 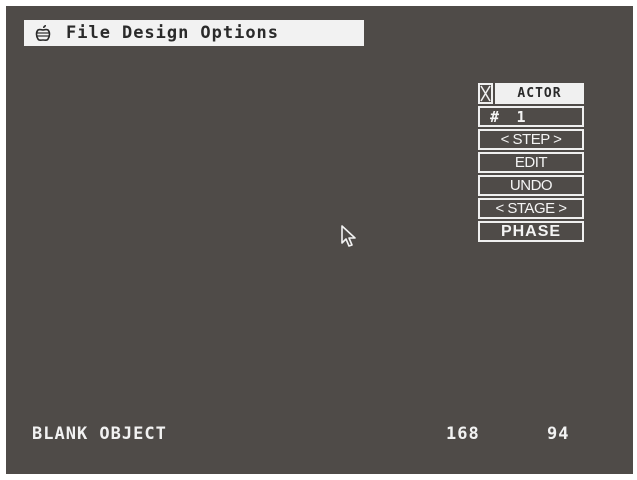 I want to click on step-button: < STEP >, so click(x=531, y=139).